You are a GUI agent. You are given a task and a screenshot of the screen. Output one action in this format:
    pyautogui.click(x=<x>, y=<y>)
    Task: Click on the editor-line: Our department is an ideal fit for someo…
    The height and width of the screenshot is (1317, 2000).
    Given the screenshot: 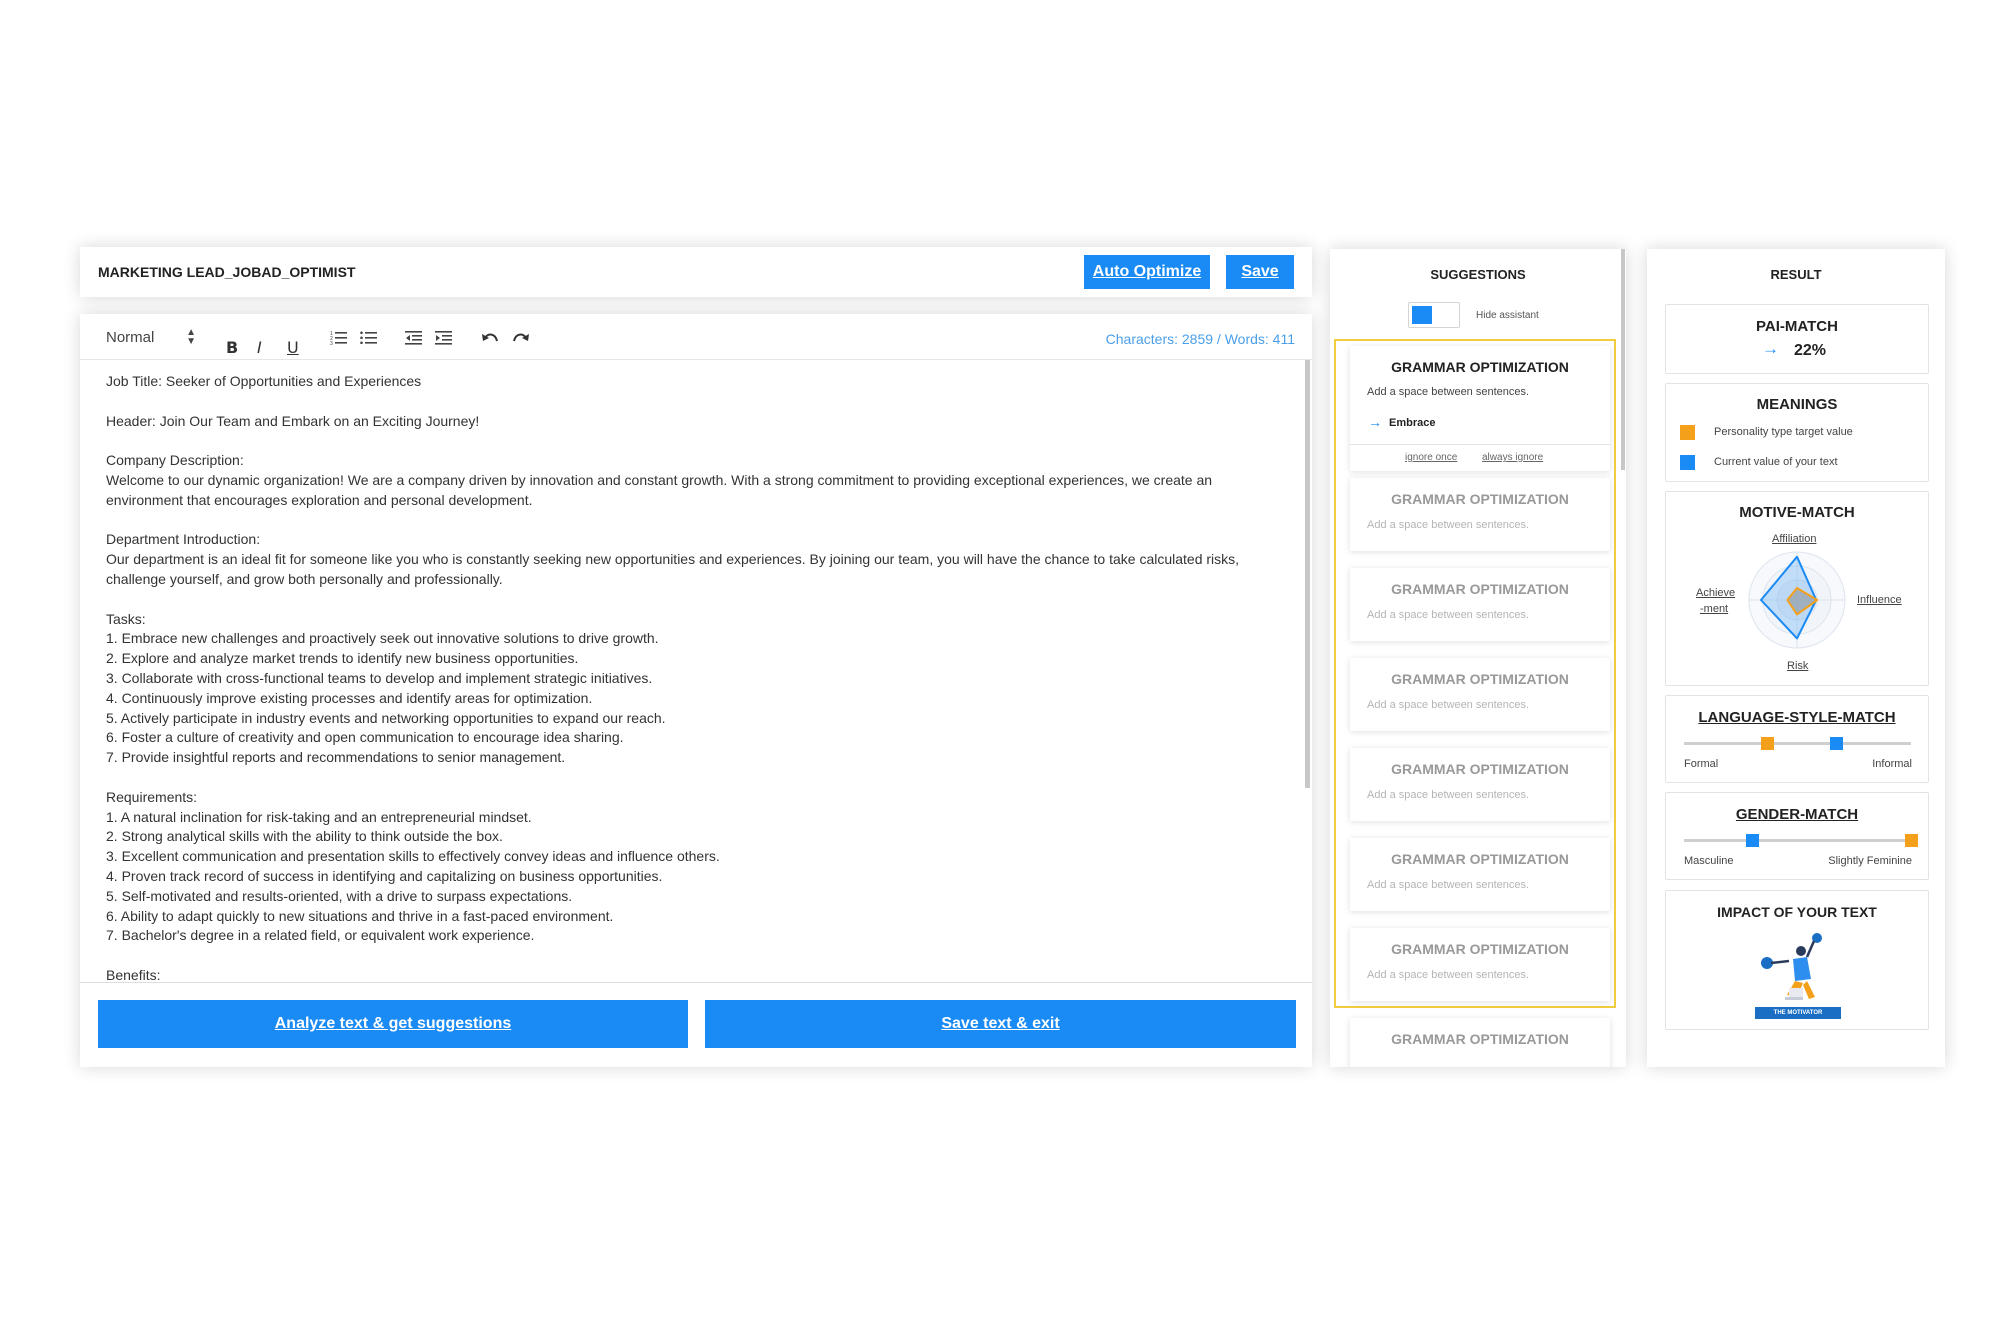 What is the action you would take?
    pyautogui.click(x=673, y=559)
    